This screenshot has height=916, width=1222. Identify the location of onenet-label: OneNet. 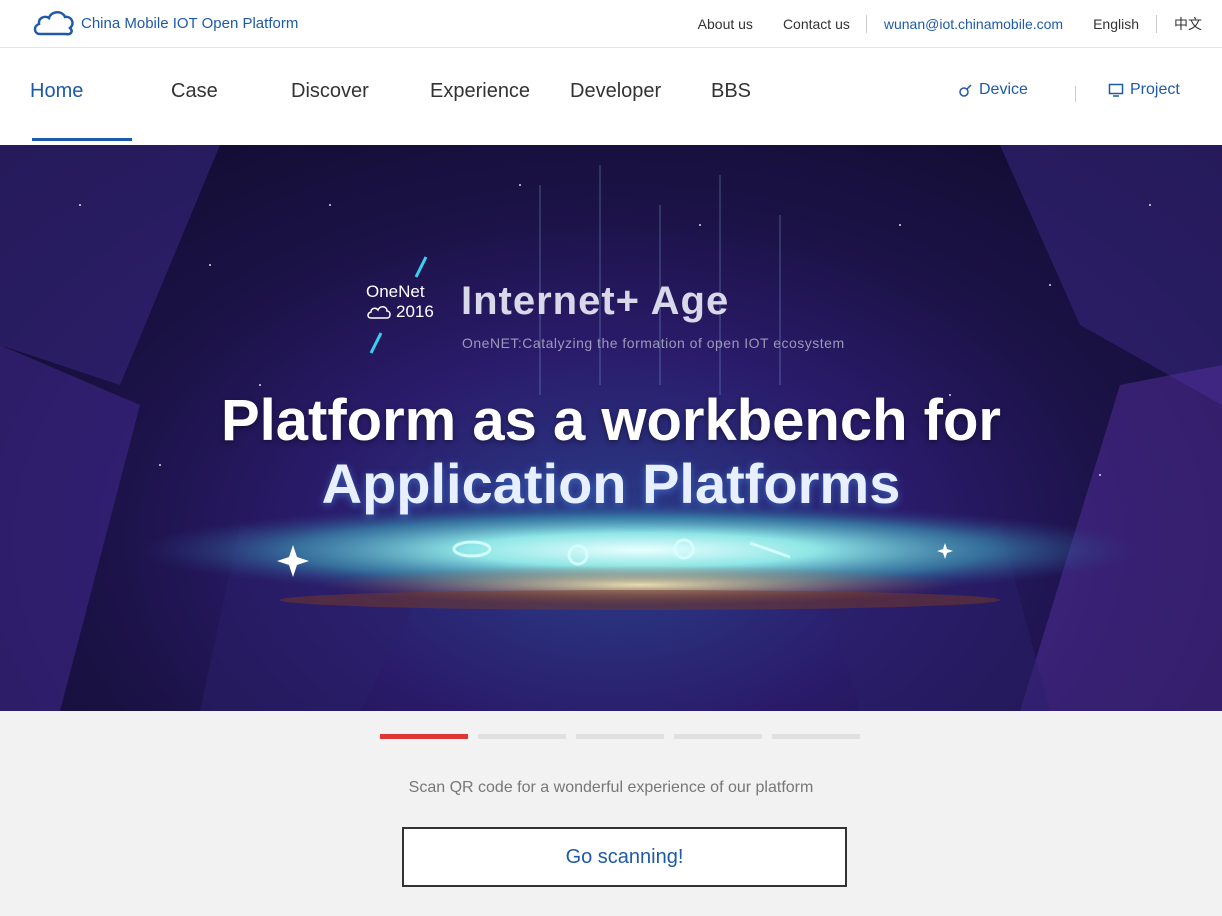
(395, 291).